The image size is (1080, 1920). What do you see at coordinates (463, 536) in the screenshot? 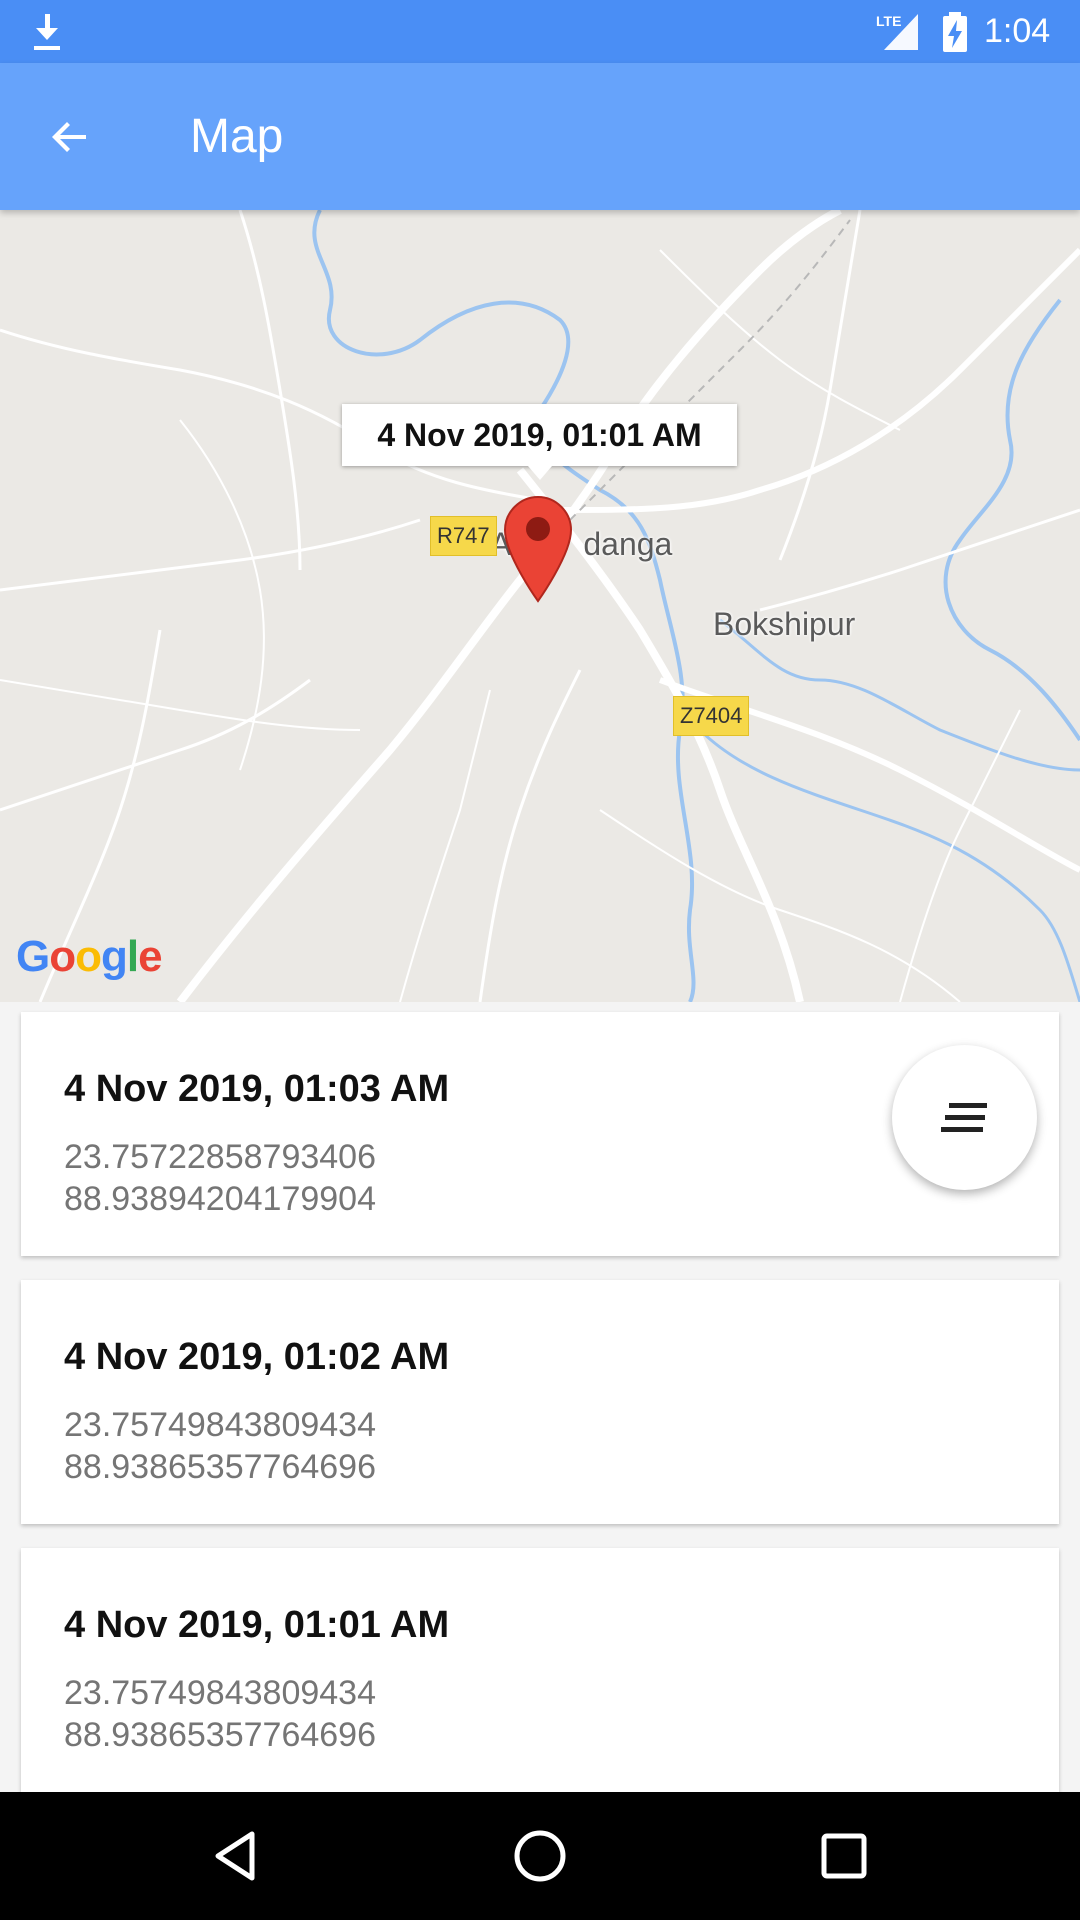
I see `road-label-r747: R747` at bounding box center [463, 536].